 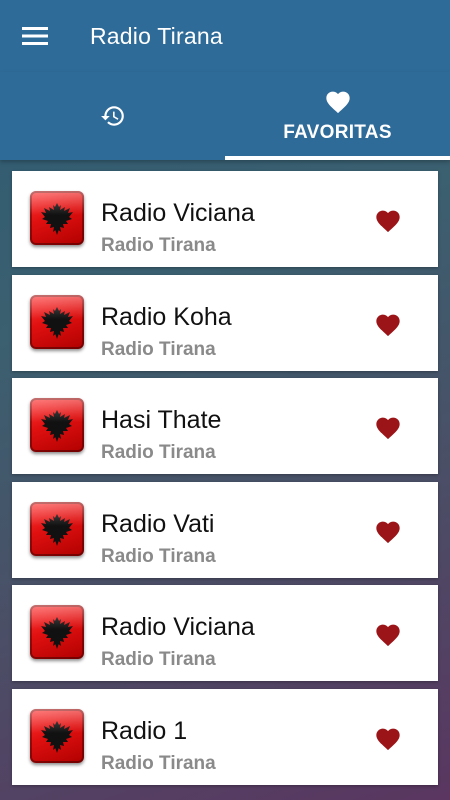 I want to click on tab-history, so click(x=112, y=116).